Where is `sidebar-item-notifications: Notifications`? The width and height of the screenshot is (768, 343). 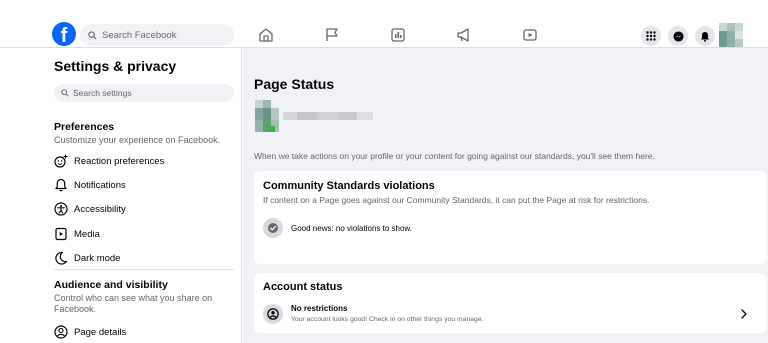 sidebar-item-notifications: Notifications is located at coordinates (90, 185).